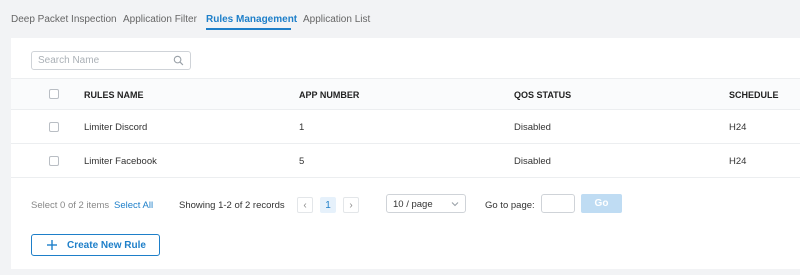 This screenshot has height=275, width=800. What do you see at coordinates (251, 19) in the screenshot?
I see `tab-rules-management: Rules Management` at bounding box center [251, 19].